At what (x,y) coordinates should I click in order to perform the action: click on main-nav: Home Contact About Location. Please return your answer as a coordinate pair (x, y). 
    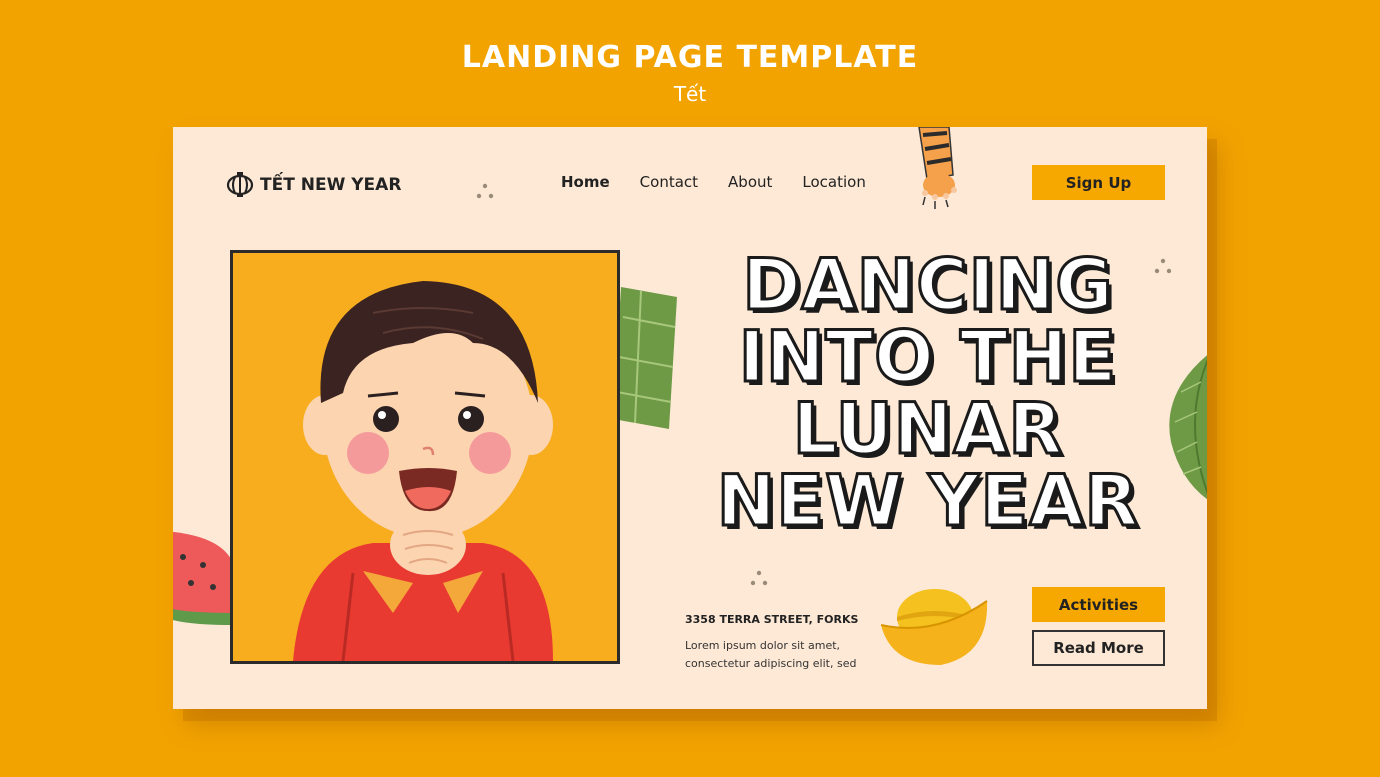
    Looking at the image, I should click on (728, 182).